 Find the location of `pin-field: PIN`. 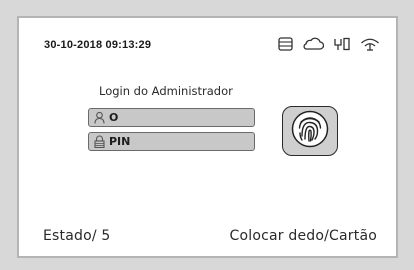

pin-field: PIN is located at coordinates (171, 141).